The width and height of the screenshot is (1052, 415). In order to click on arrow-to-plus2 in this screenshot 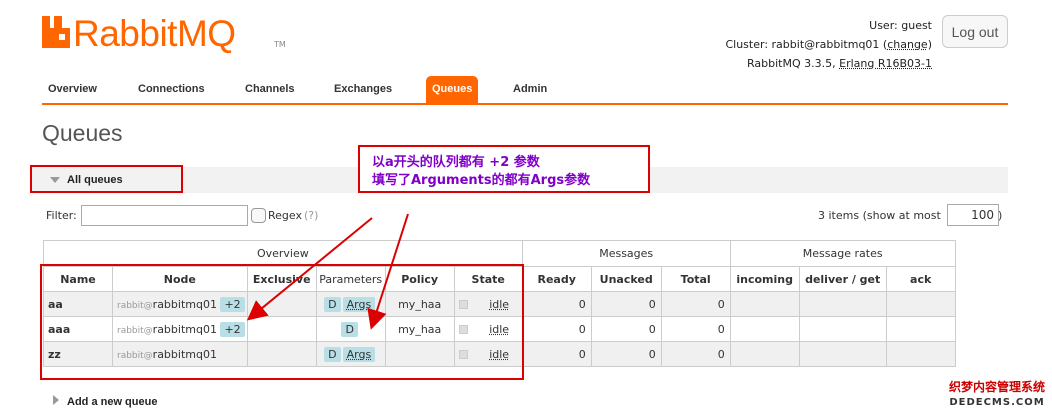, I will do `click(309, 269)`.